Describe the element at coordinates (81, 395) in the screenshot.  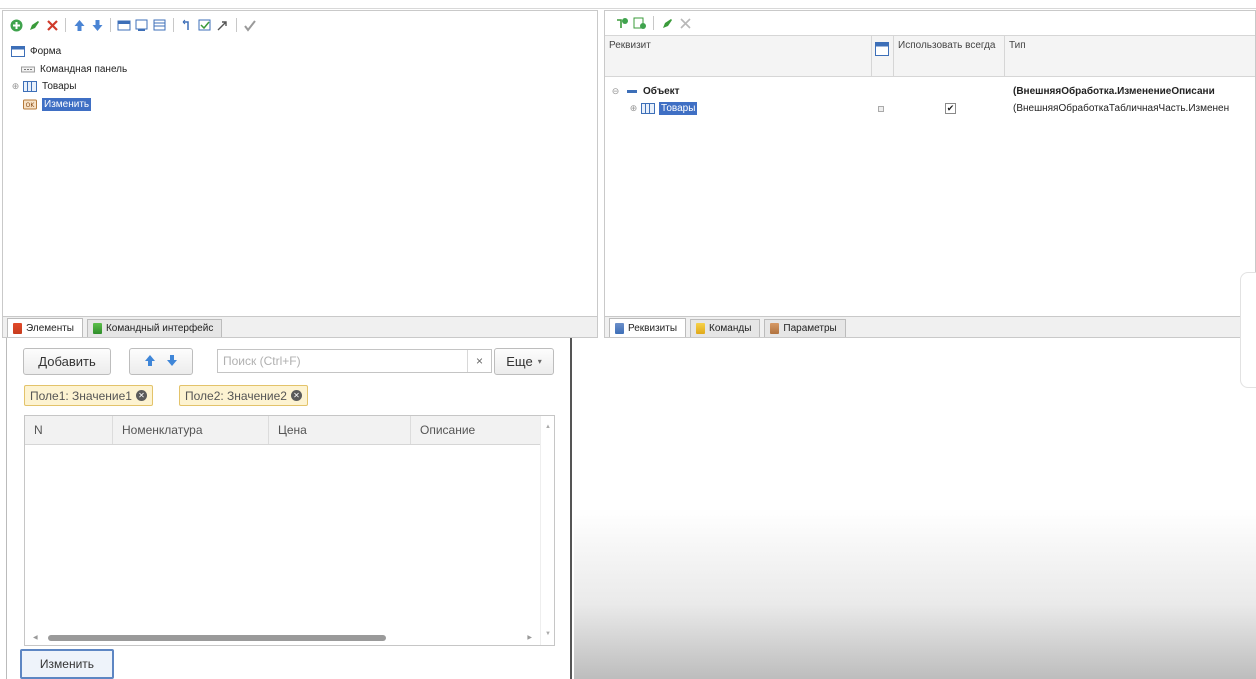
I see `filter-chip-label: Поле1: Значение1` at that location.